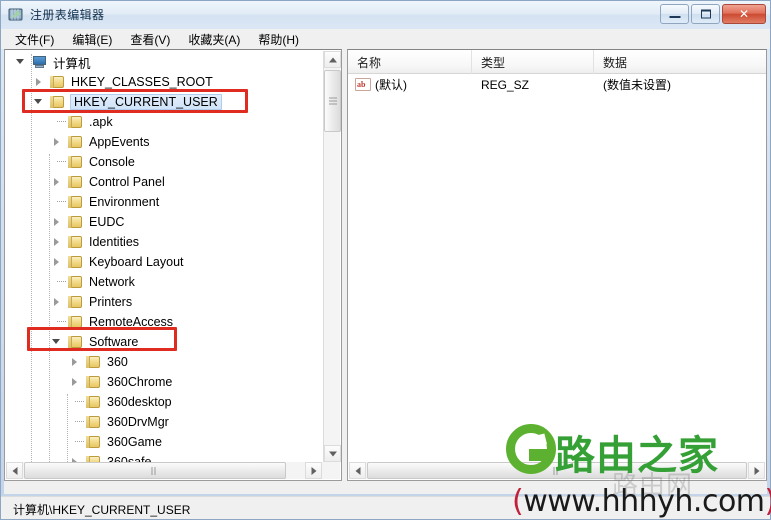 The height and width of the screenshot is (520, 771). I want to click on tree-vertical-scrollbar, so click(332, 256).